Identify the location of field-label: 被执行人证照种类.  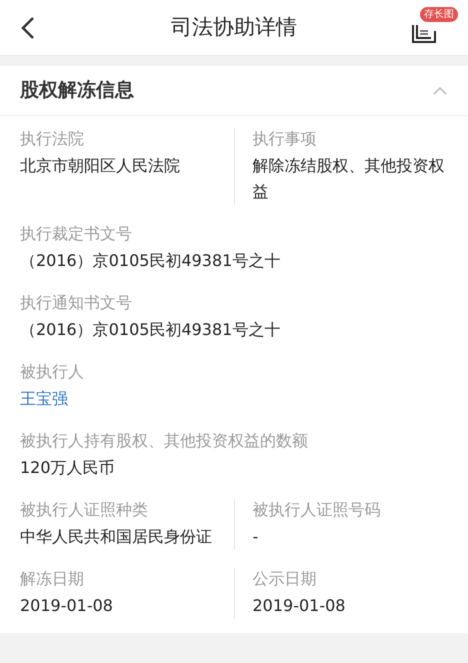
(84, 510).